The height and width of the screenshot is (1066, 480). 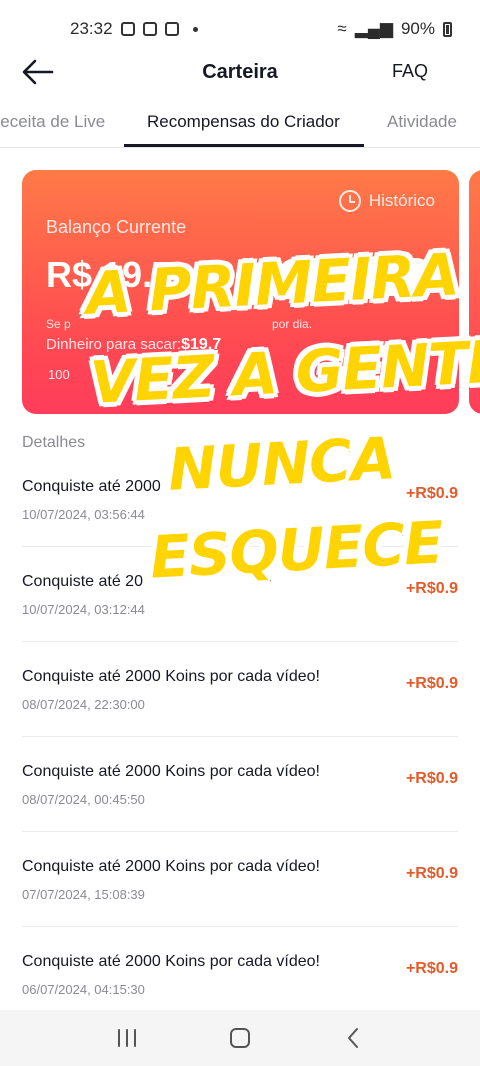 What do you see at coordinates (243, 122) in the screenshot?
I see `tab-recompensas-do-criador: Recompensas do Criador` at bounding box center [243, 122].